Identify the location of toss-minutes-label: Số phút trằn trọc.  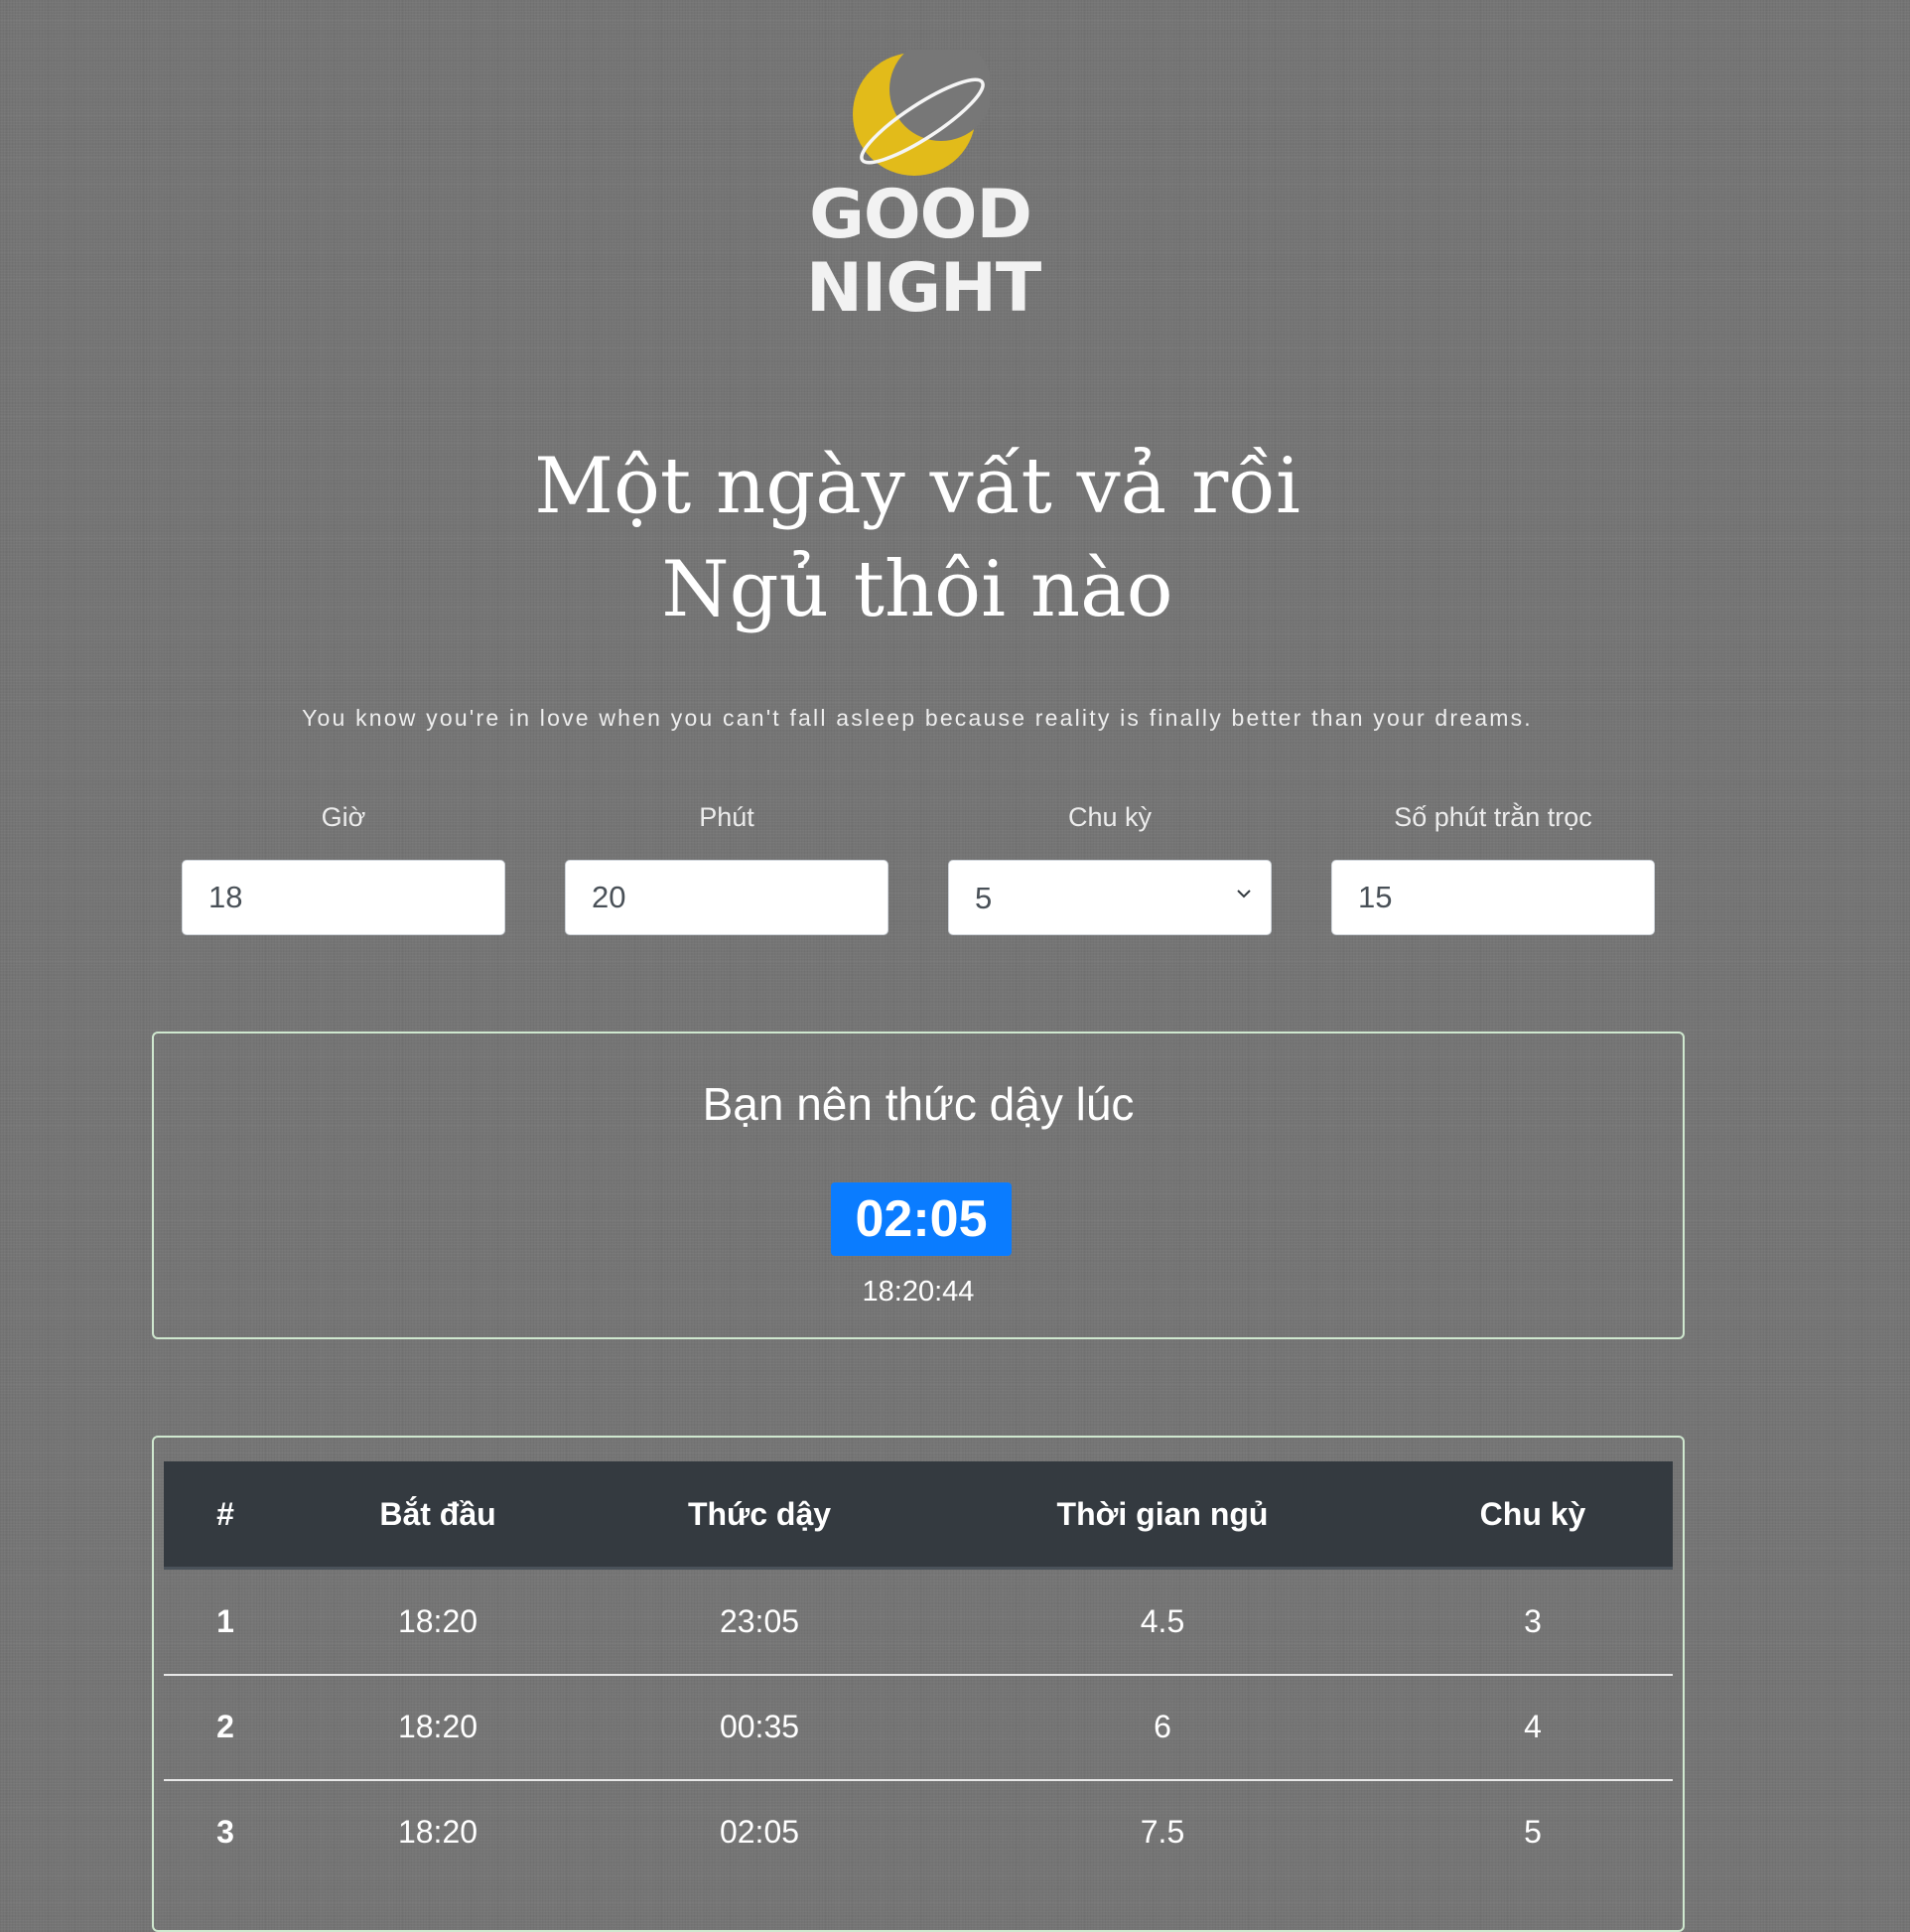
(1493, 817).